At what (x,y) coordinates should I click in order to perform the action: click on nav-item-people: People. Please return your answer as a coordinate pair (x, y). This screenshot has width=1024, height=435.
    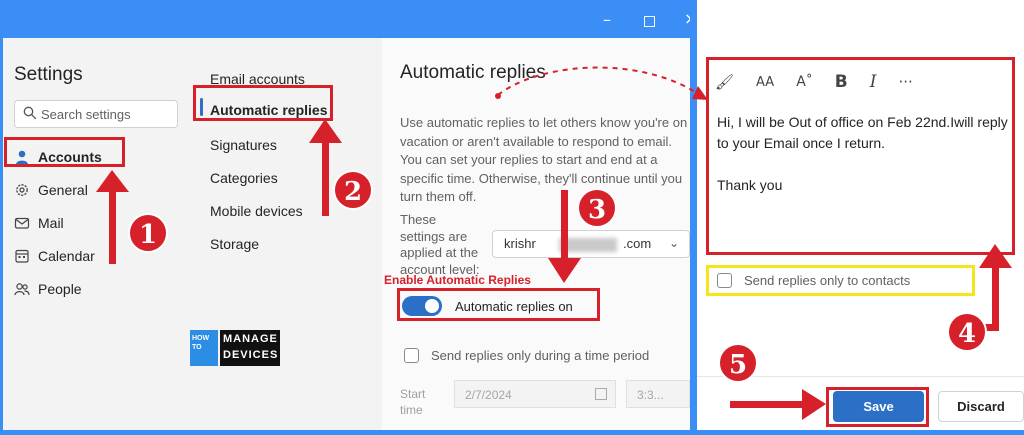
    Looking at the image, I should click on (94, 289).